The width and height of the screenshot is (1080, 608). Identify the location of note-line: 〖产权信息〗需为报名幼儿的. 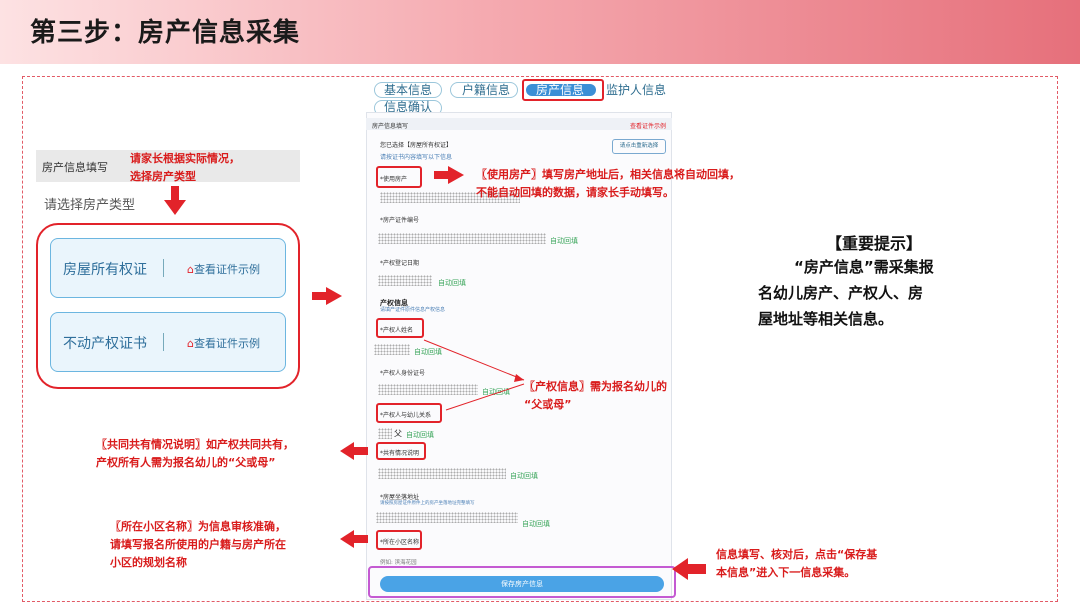
(595, 386).